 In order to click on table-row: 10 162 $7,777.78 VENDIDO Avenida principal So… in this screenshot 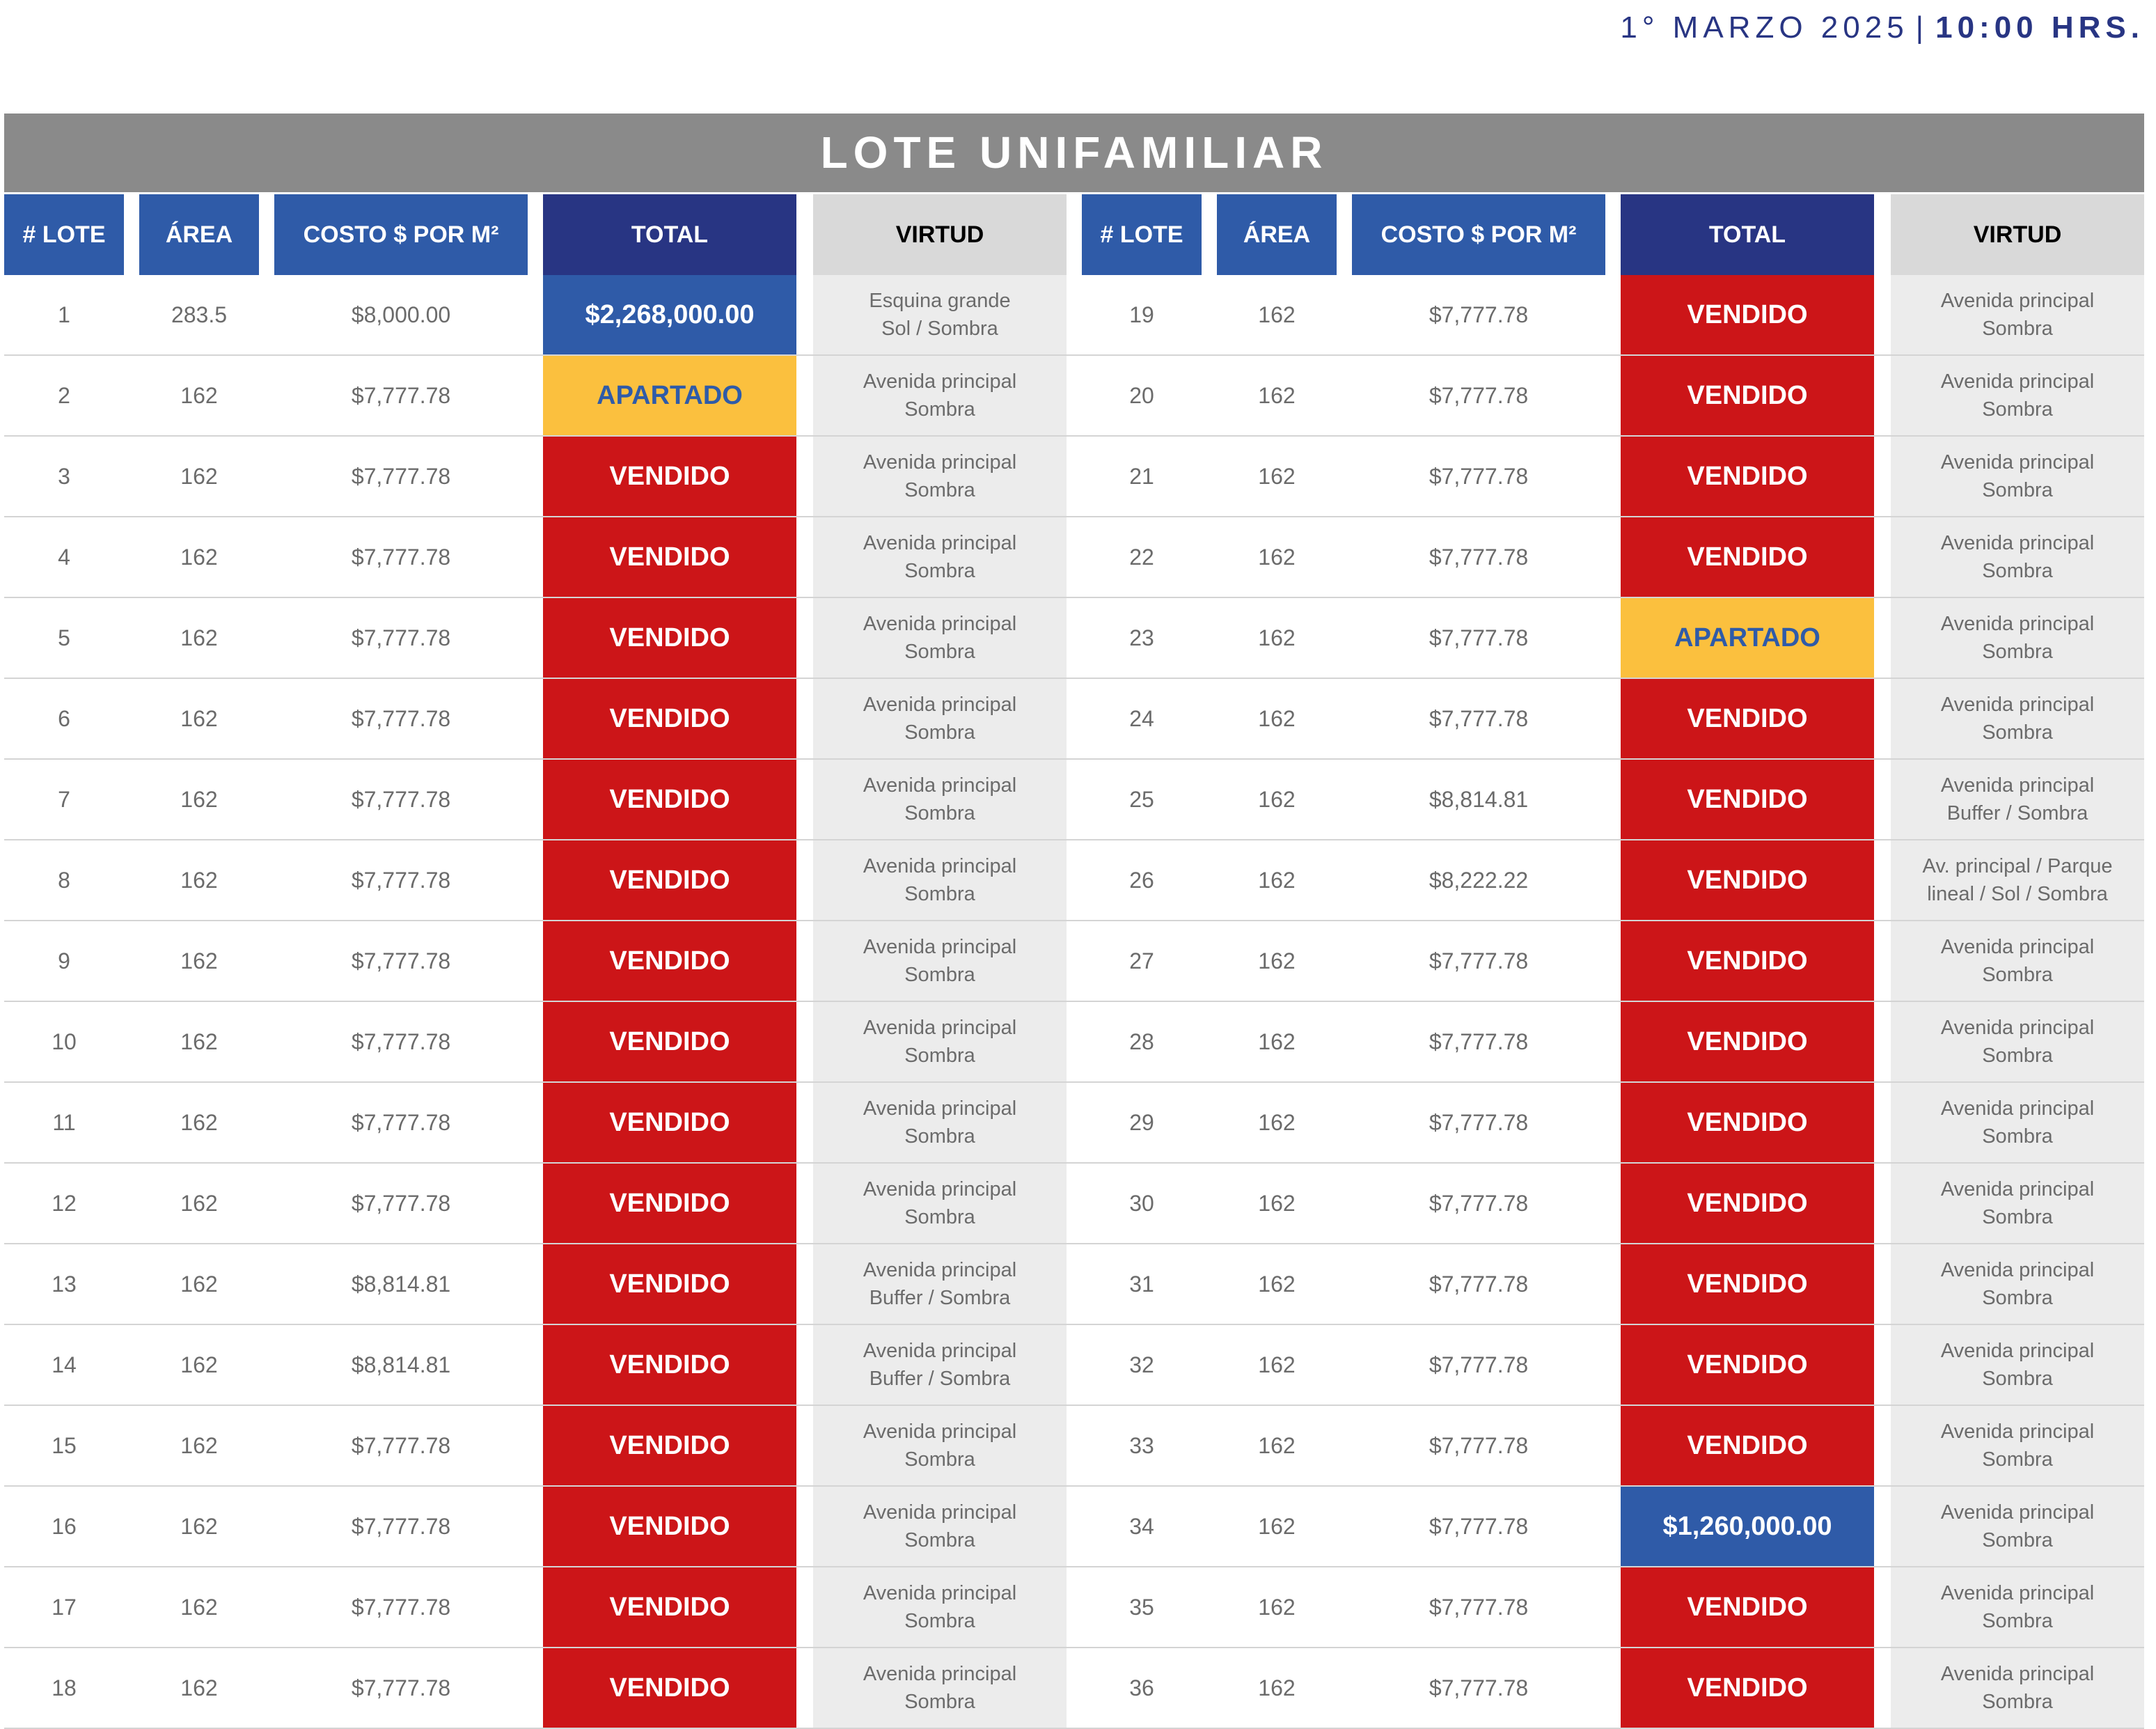, I will do `click(1074, 1042)`.